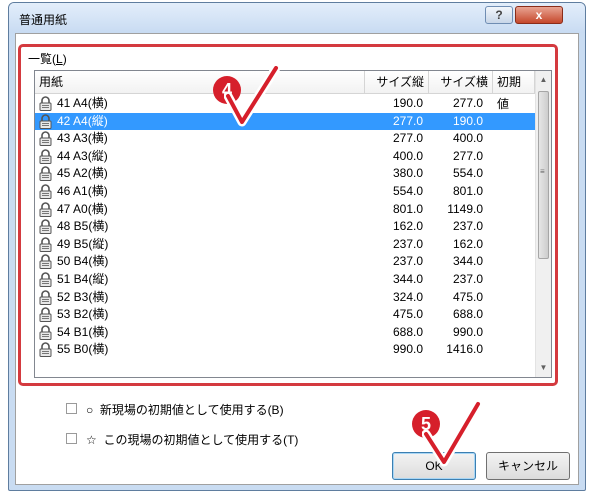 This screenshot has height=499, width=598. What do you see at coordinates (407, 296) in the screenshot?
I see `paper-height: 324.0` at bounding box center [407, 296].